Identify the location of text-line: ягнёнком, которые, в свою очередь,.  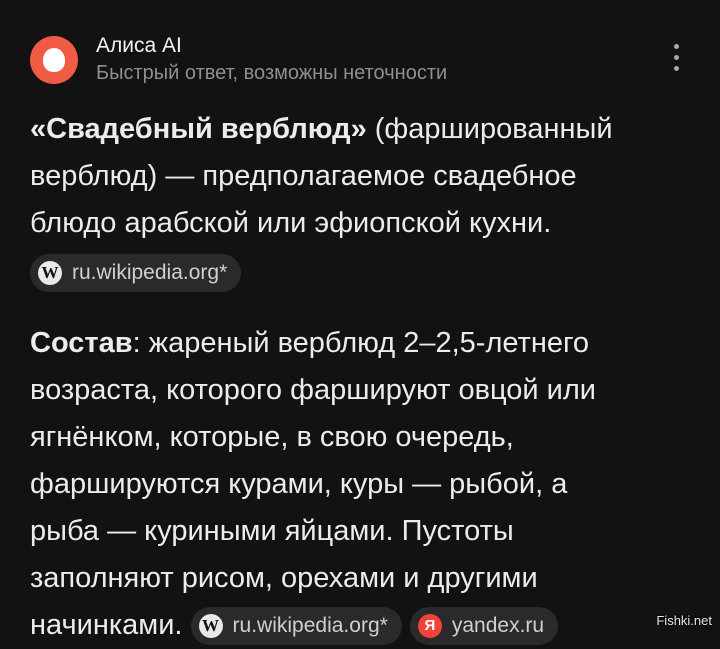
(272, 437).